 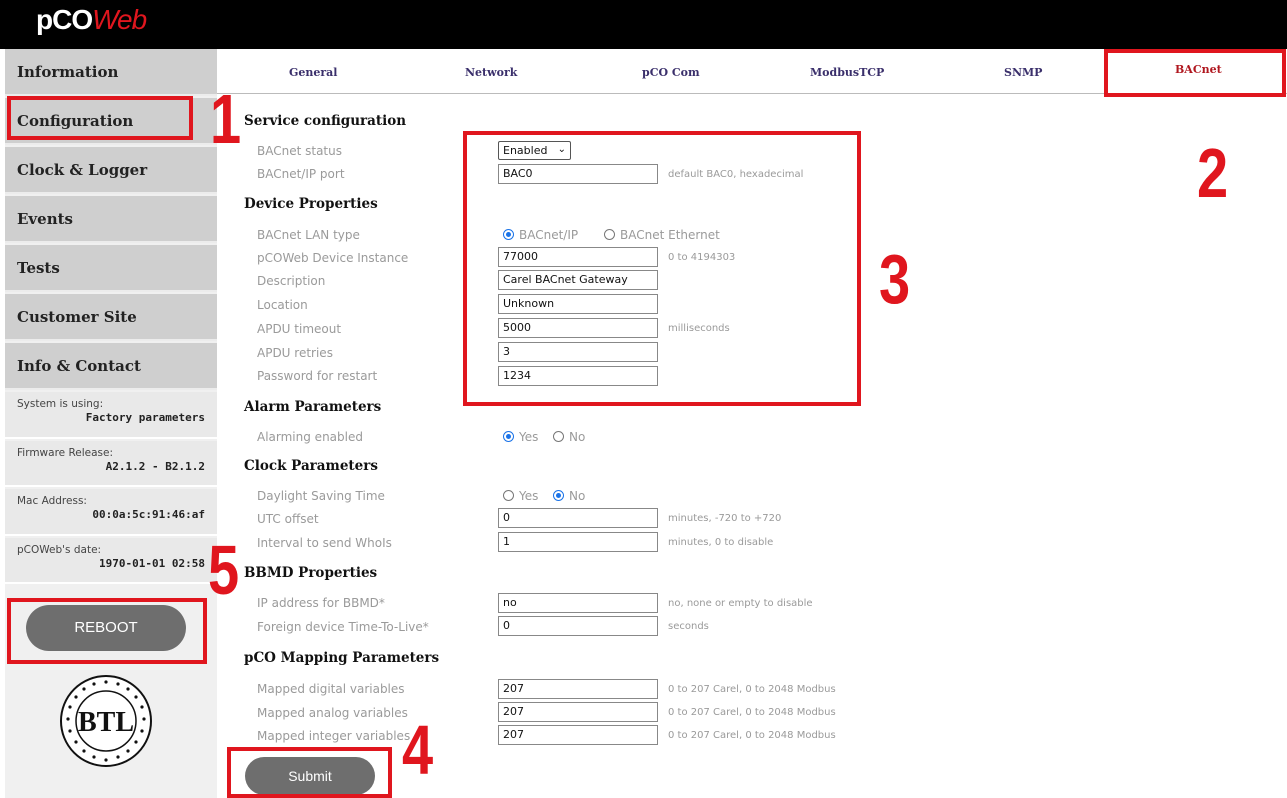 What do you see at coordinates (295, 353) in the screenshot?
I see `apdu-retries-label: APDU retries` at bounding box center [295, 353].